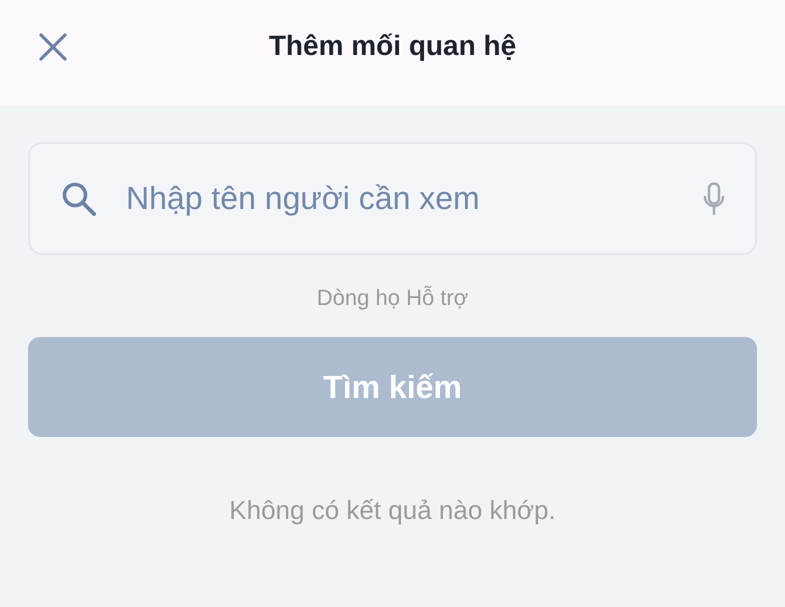 Image resolution: width=785 pixels, height=607 pixels. What do you see at coordinates (392, 46) in the screenshot?
I see `window-title: Thêm mối quan hệ` at bounding box center [392, 46].